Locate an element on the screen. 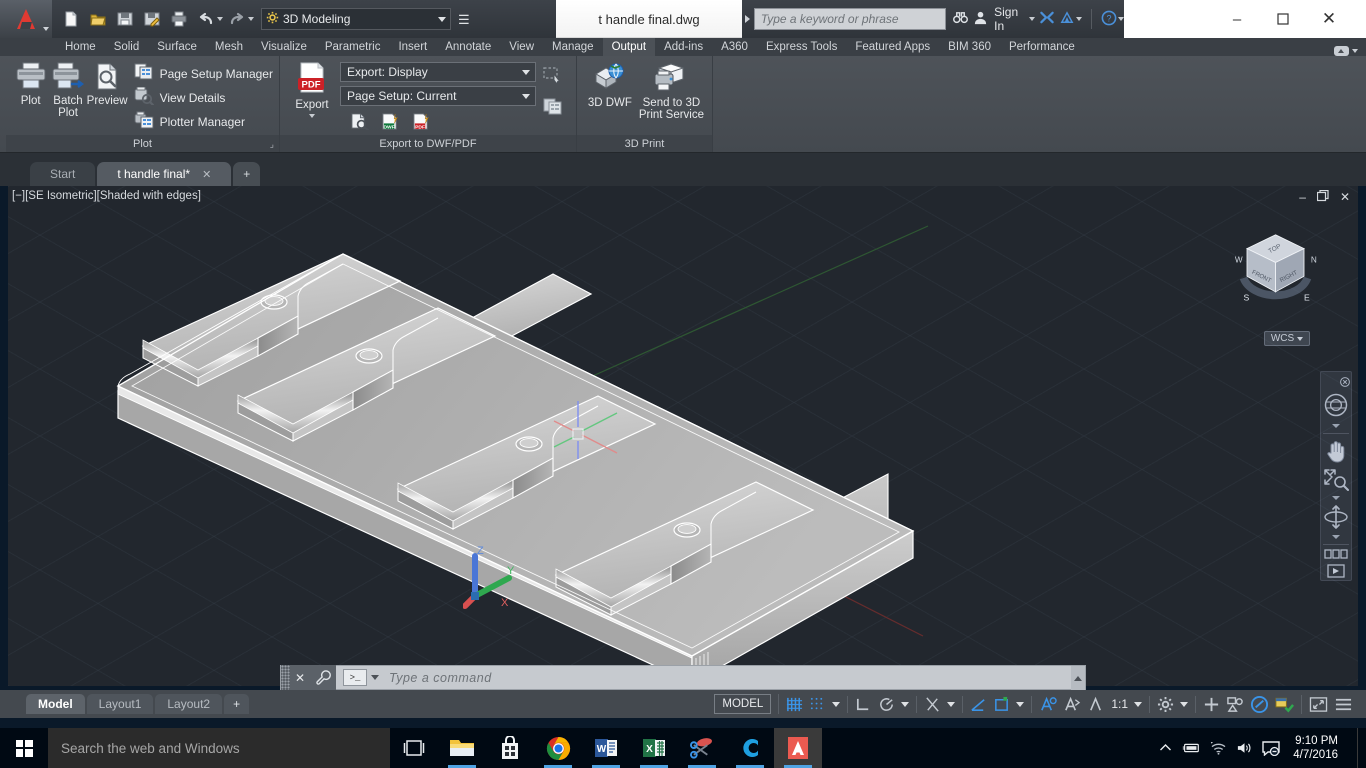 The width and height of the screenshot is (1366, 768). showmotion-play-icon is located at coordinates (1336, 571).